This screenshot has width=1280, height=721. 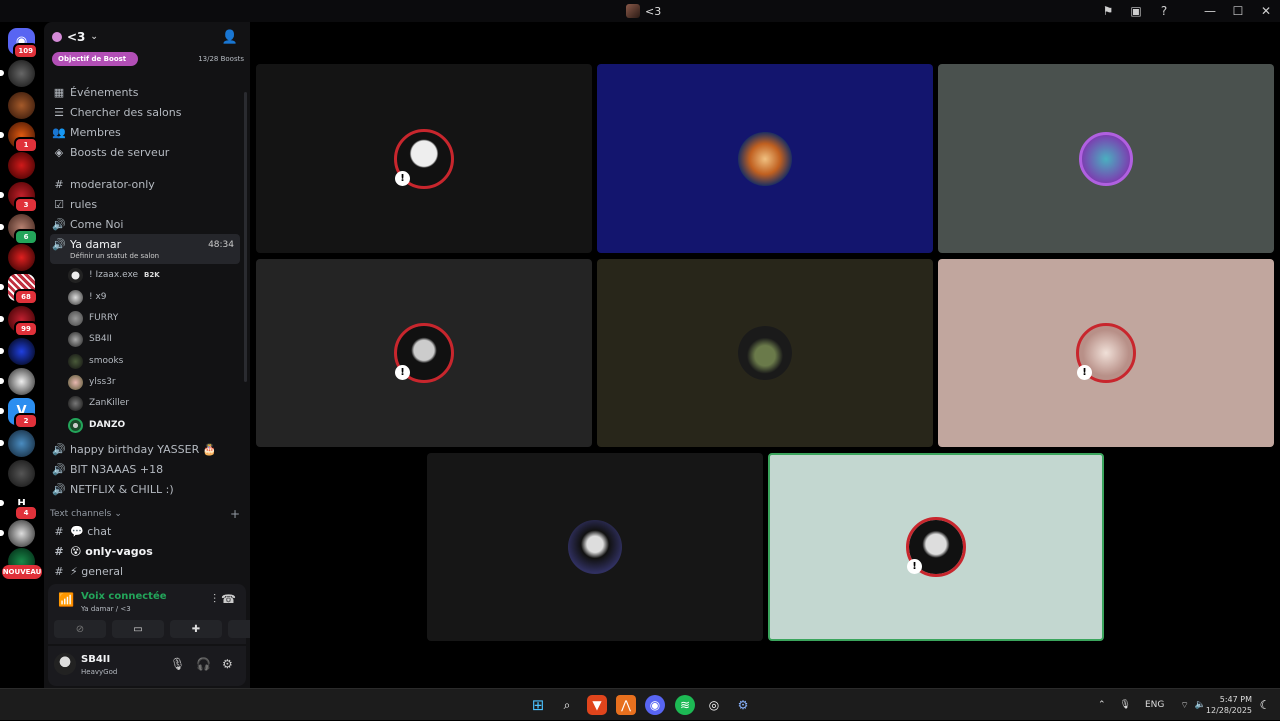 What do you see at coordinates (196, 629) in the screenshot?
I see `activities-button: ✚` at bounding box center [196, 629].